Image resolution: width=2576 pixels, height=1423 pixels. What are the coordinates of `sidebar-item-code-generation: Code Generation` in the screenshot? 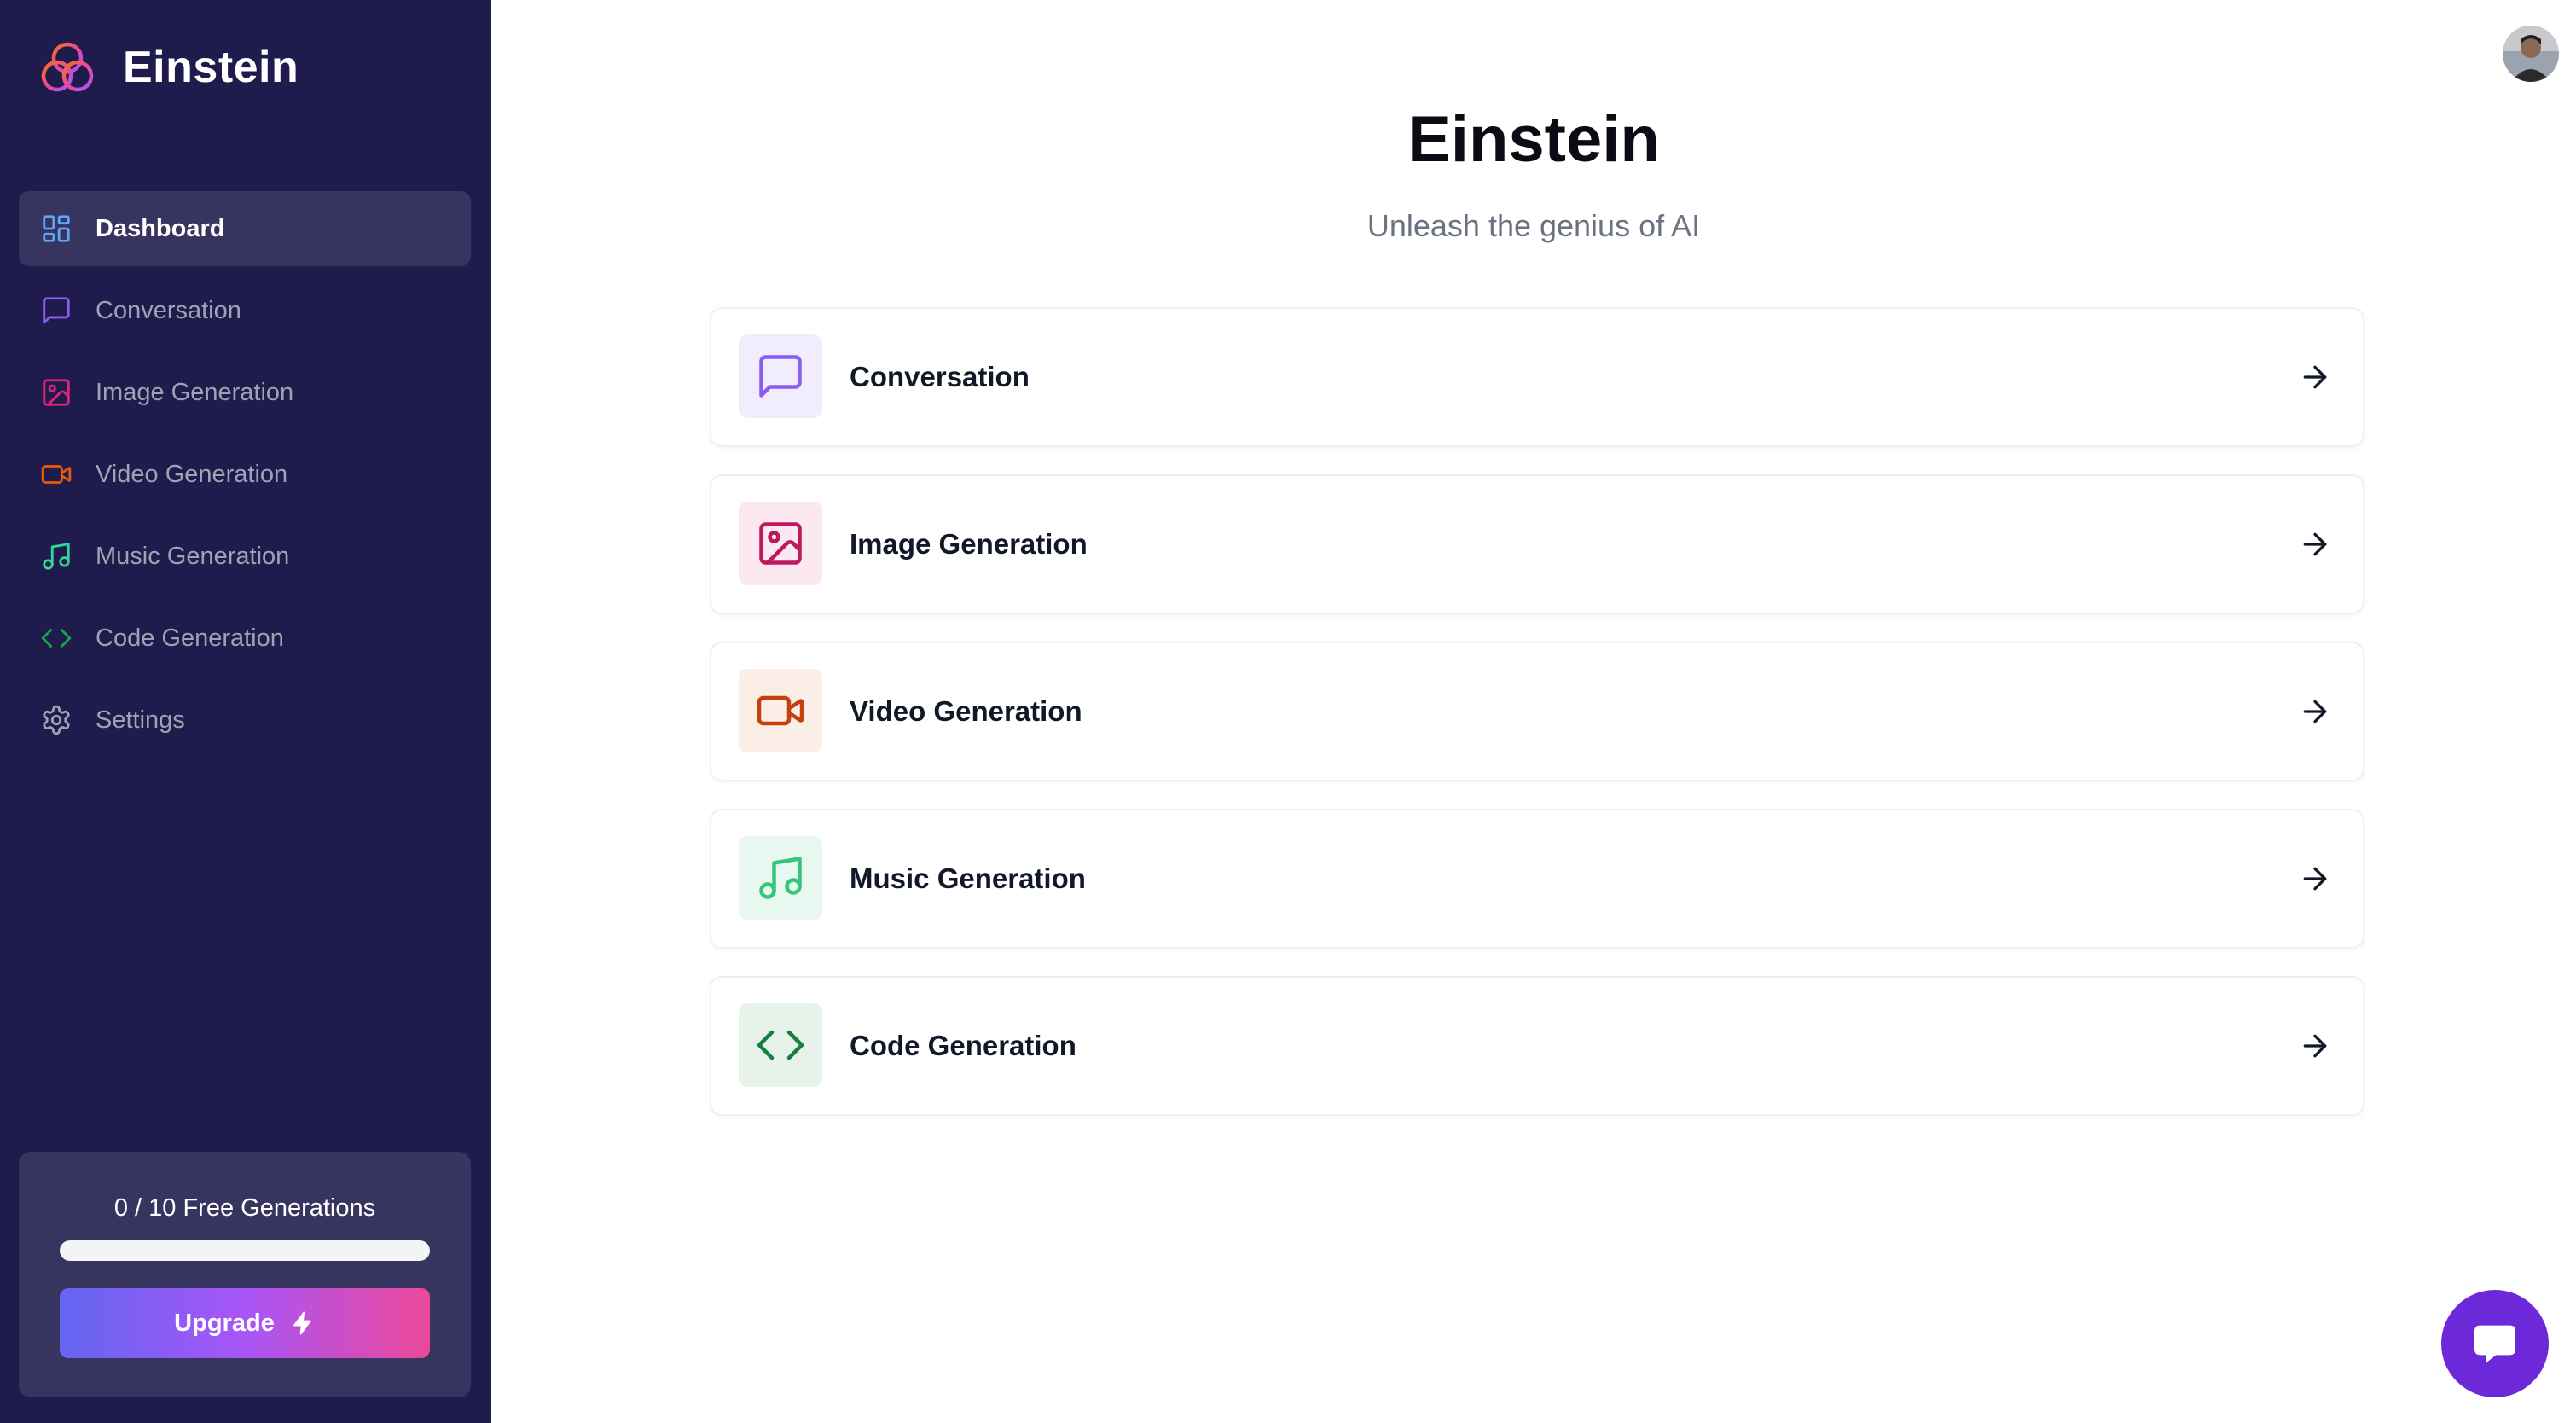 It's located at (245, 638).